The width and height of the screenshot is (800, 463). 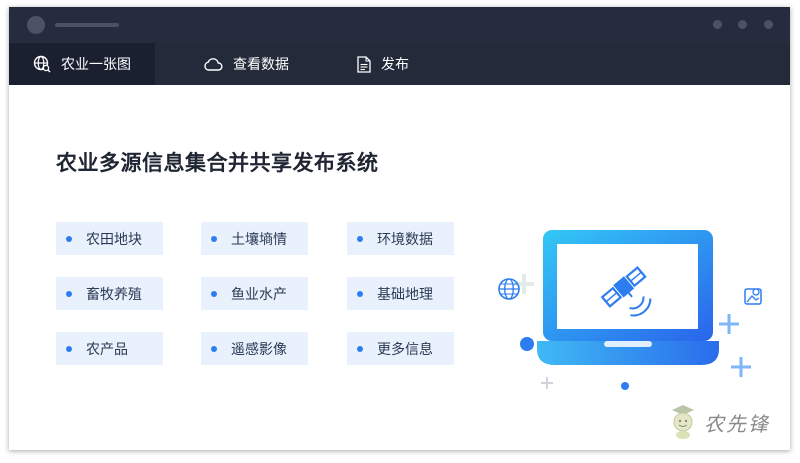 I want to click on document-icon, so click(x=364, y=64).